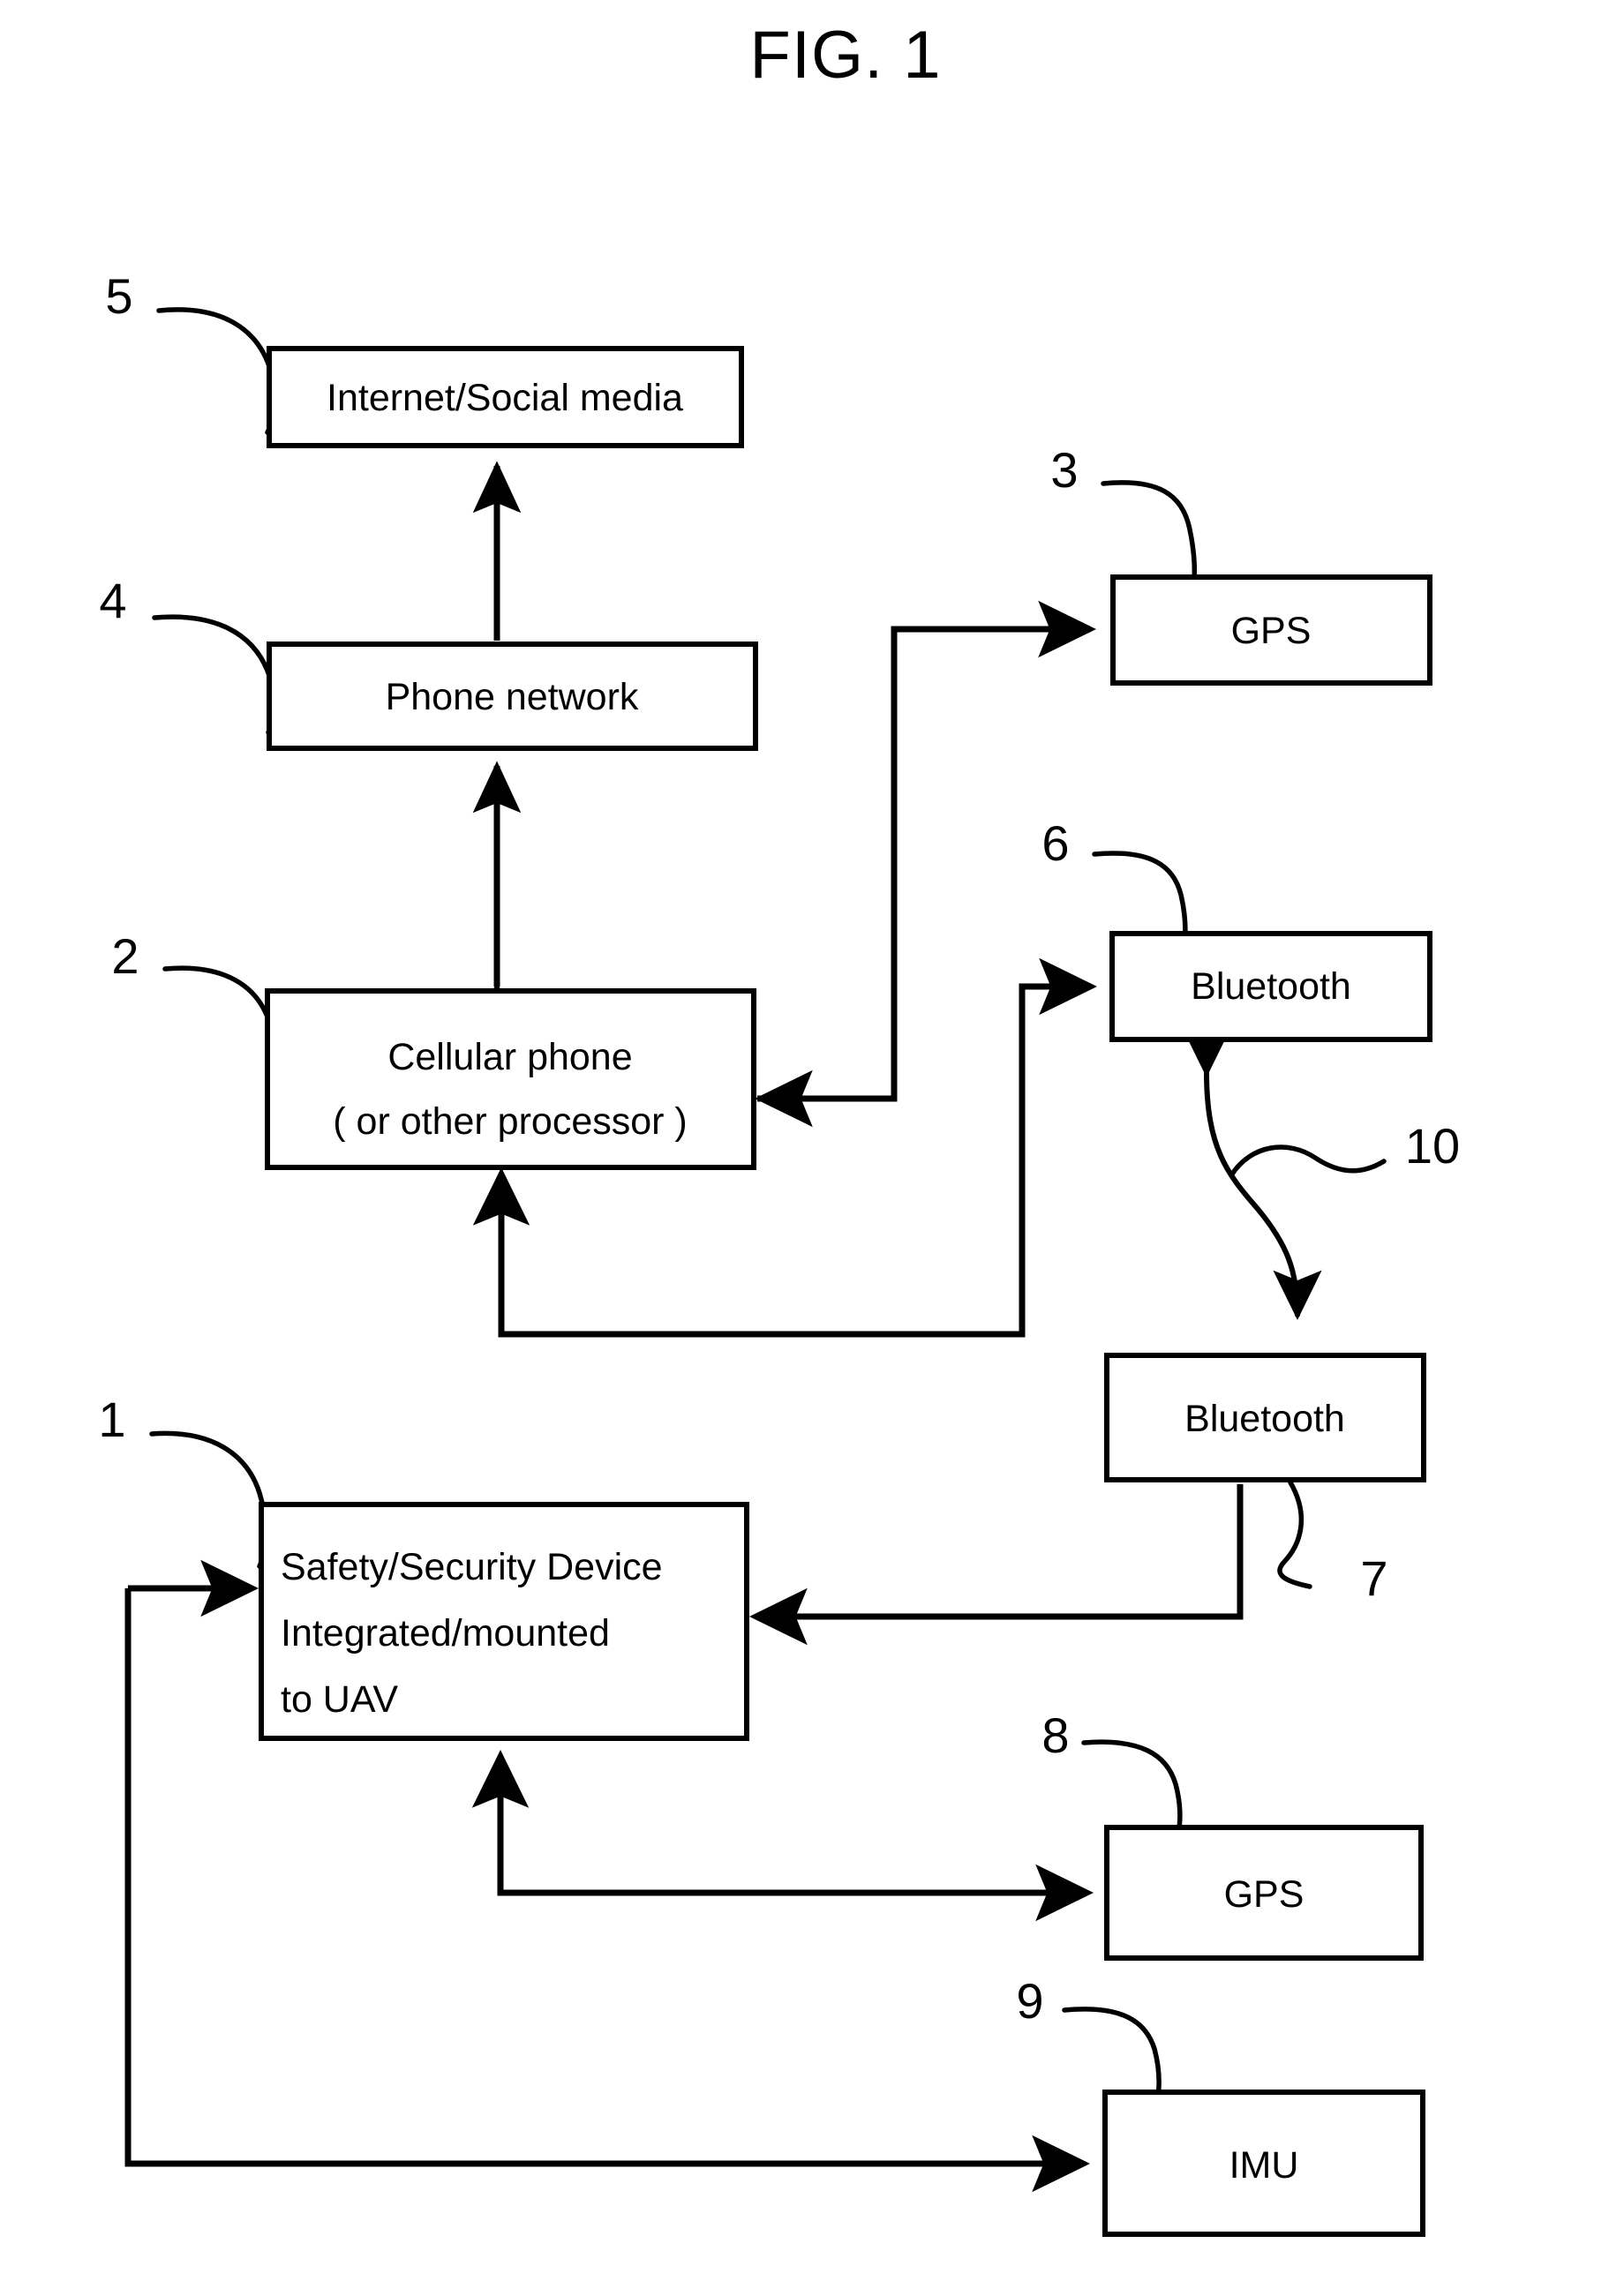  What do you see at coordinates (125, 956) in the screenshot?
I see `reference-numeral-2: 2` at bounding box center [125, 956].